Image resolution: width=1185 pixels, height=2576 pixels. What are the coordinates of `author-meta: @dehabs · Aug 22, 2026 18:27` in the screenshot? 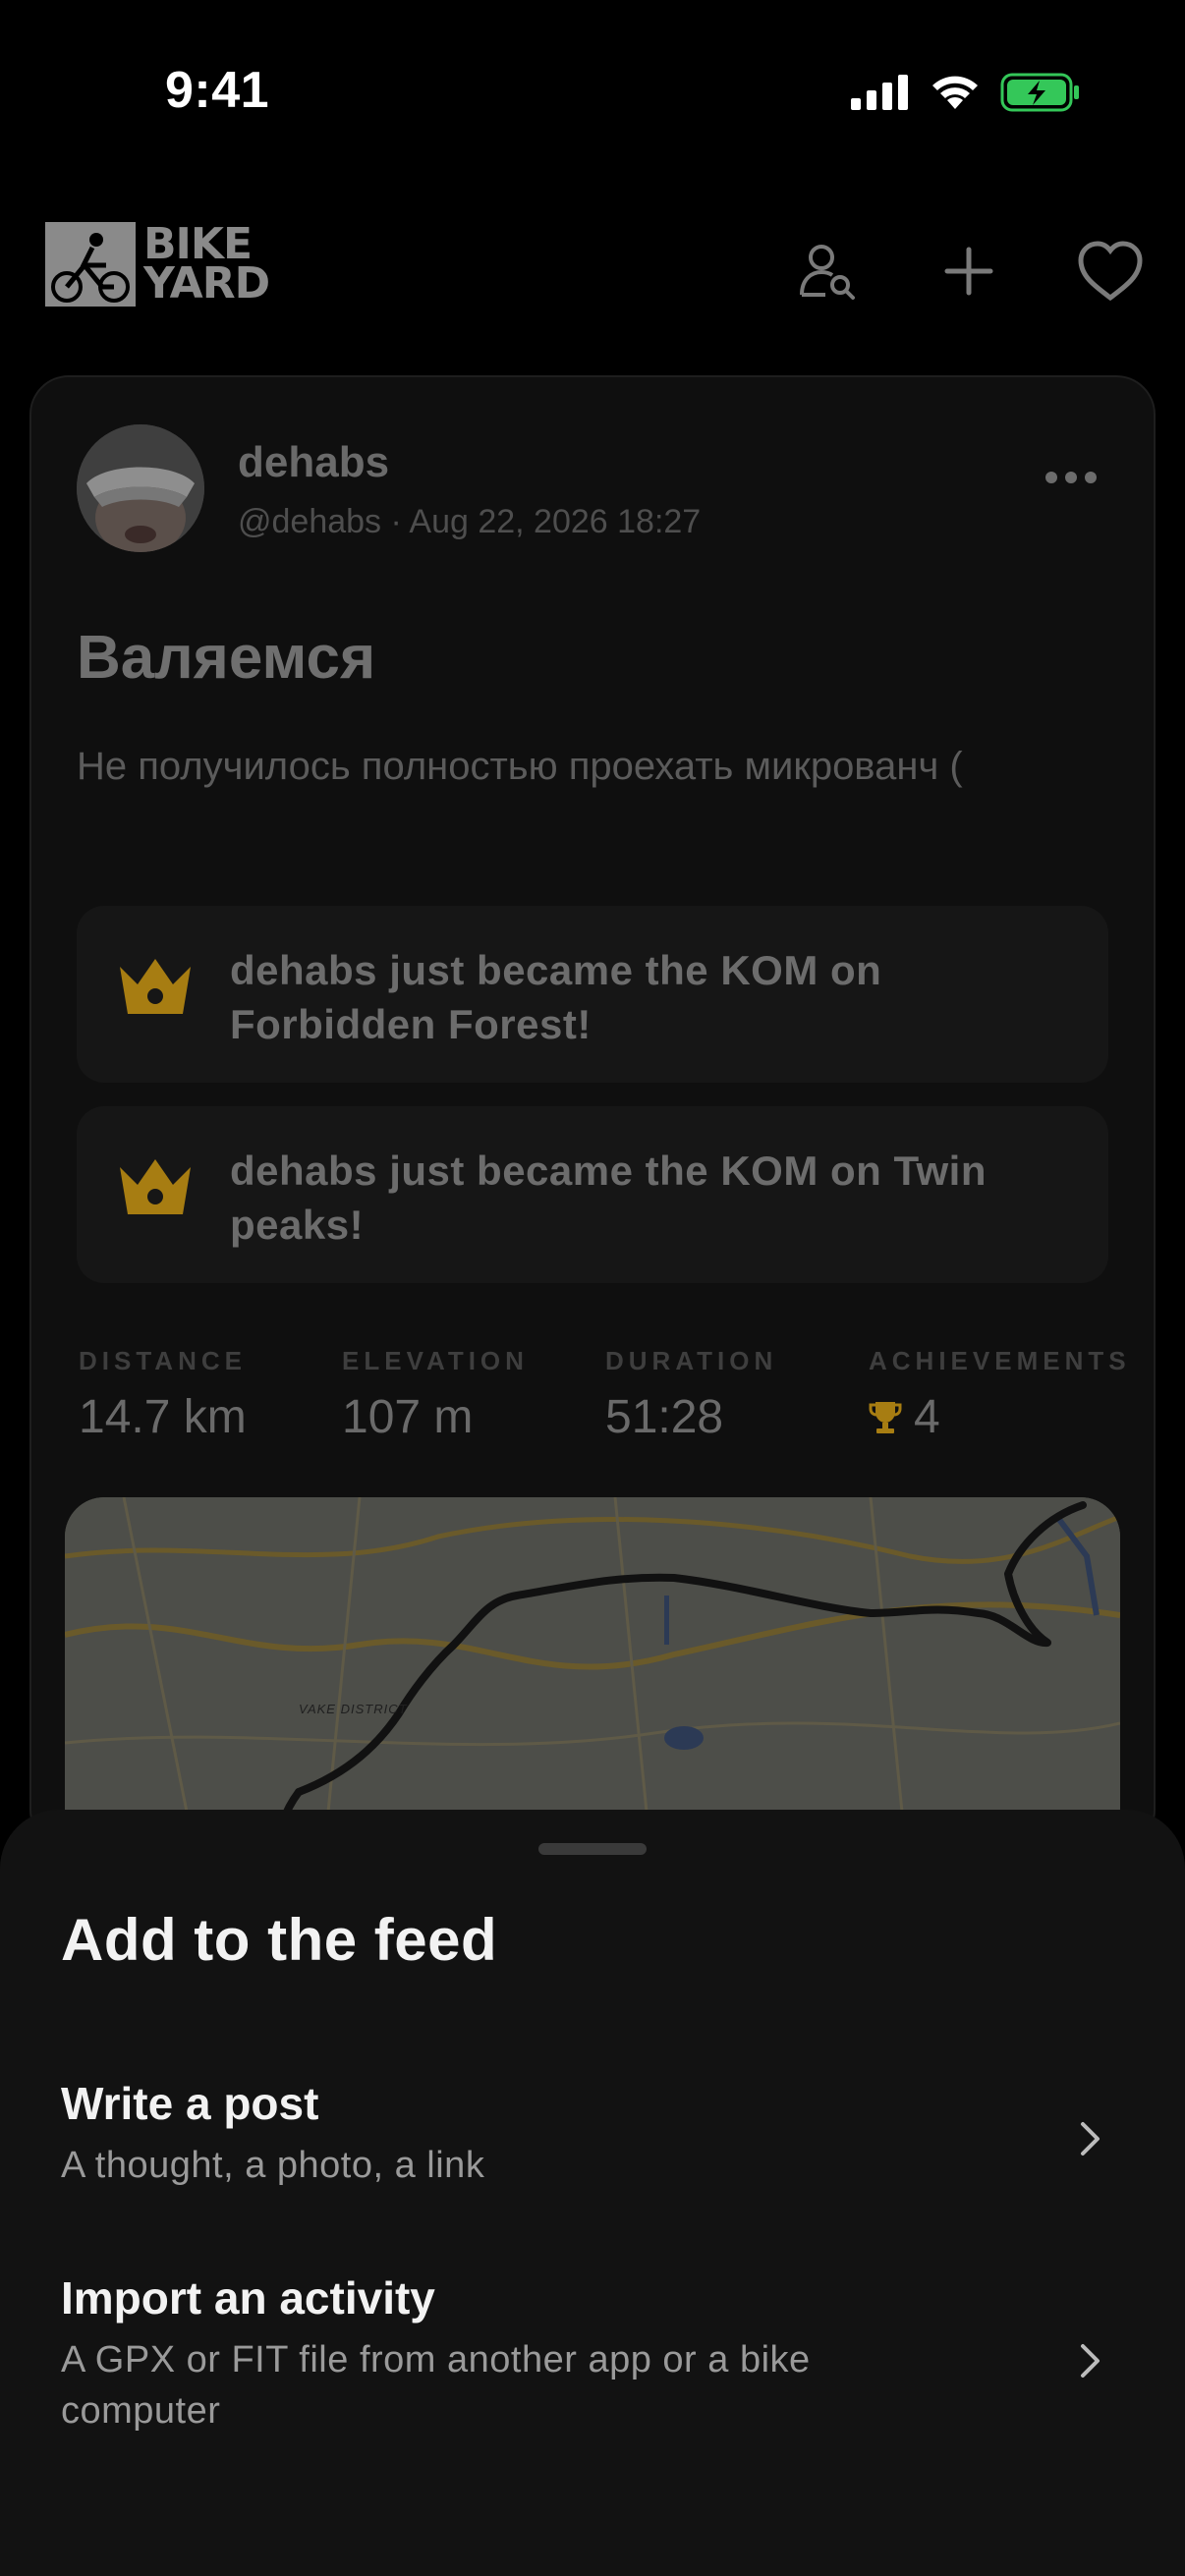 It's located at (470, 521).